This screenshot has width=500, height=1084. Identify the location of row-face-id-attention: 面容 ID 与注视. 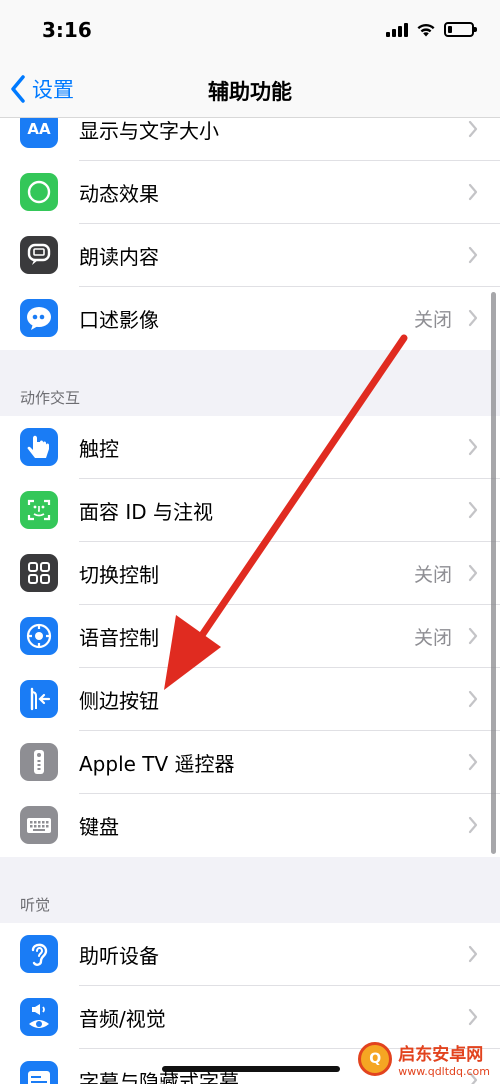
(250, 510).